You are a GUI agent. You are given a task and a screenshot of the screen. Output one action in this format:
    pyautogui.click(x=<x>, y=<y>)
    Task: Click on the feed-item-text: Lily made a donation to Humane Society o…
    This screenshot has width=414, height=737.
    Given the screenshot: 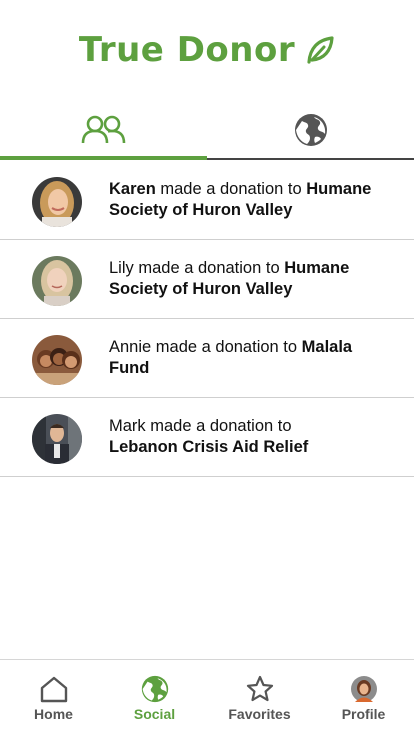 What is the action you would take?
    pyautogui.click(x=249, y=279)
    